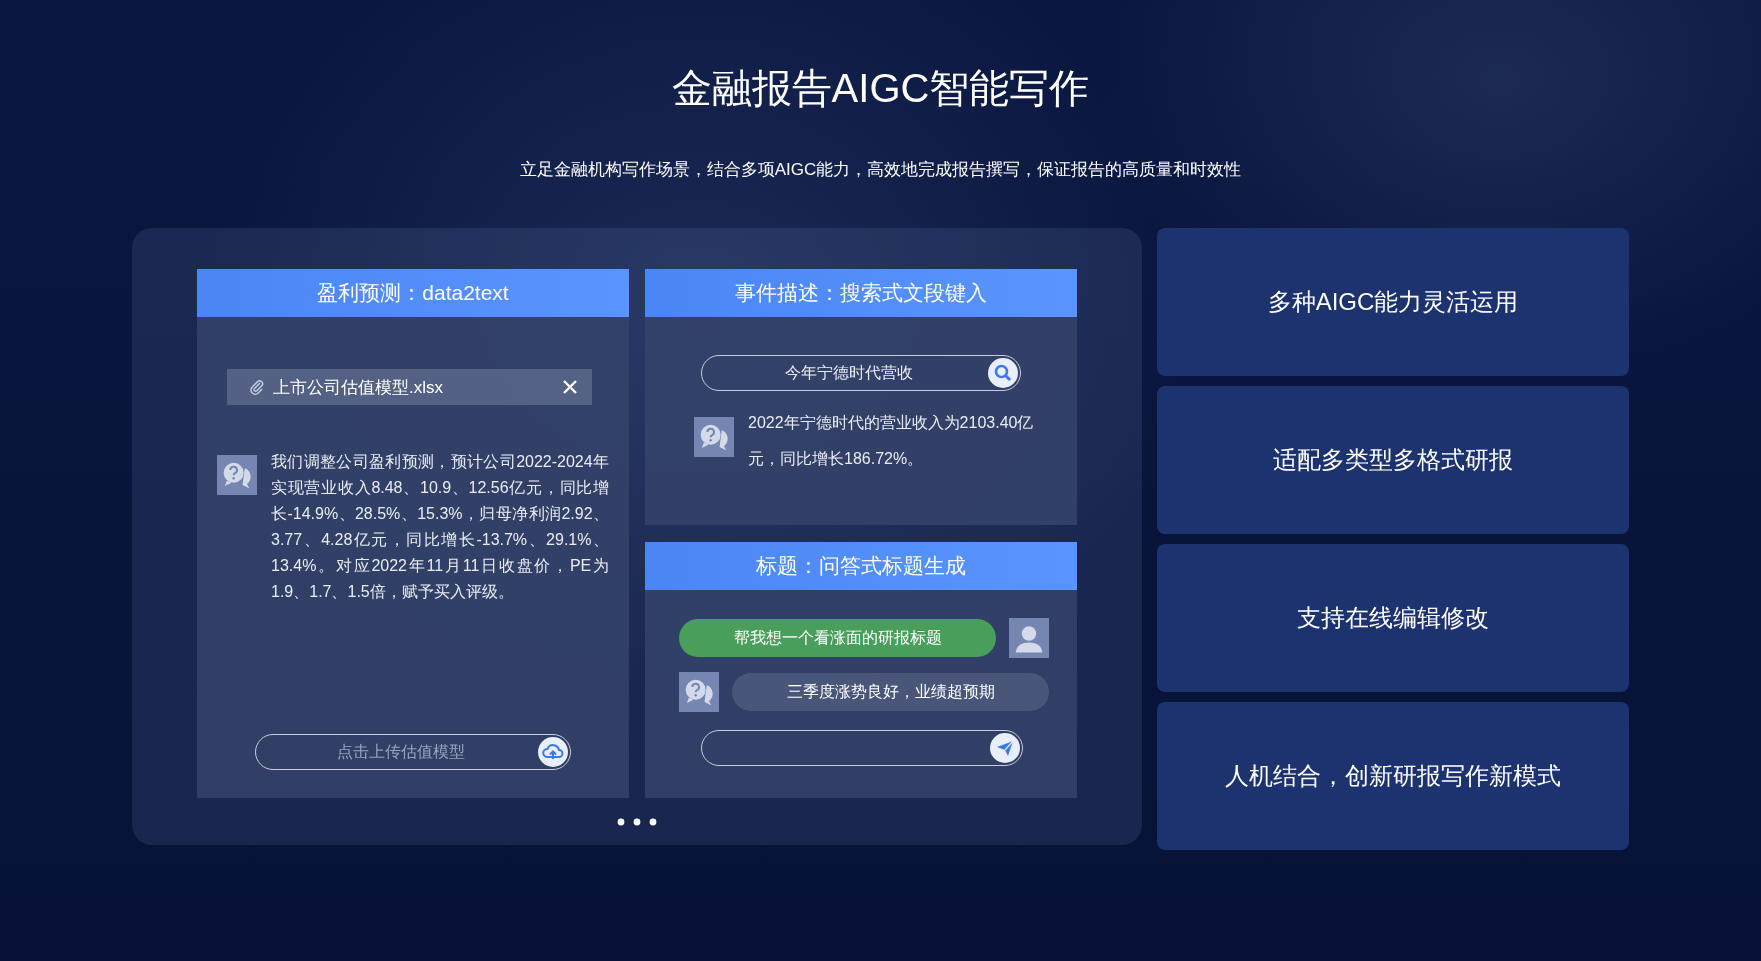 Image resolution: width=1761 pixels, height=961 pixels. What do you see at coordinates (257, 387) in the screenshot?
I see `paperclip-icon` at bounding box center [257, 387].